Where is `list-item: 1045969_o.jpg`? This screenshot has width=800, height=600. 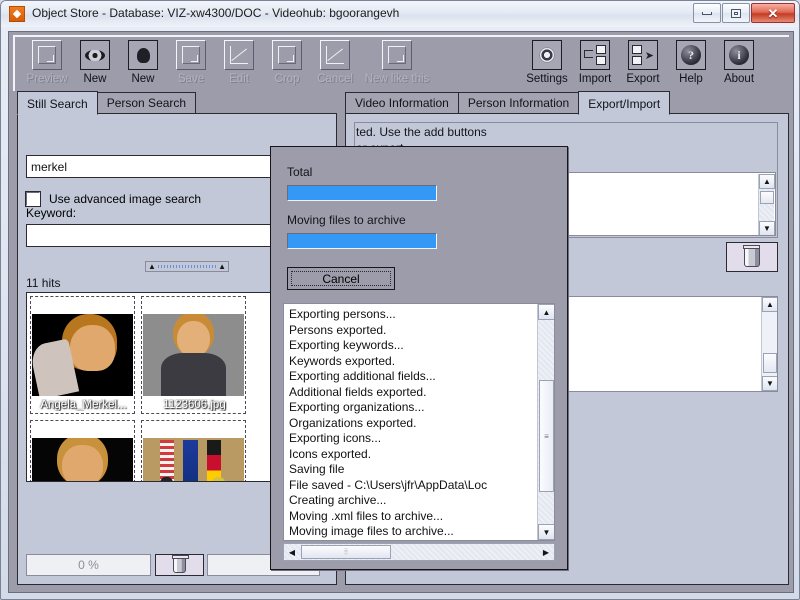 list-item: 1045969_o.jpg is located at coordinates (193, 450).